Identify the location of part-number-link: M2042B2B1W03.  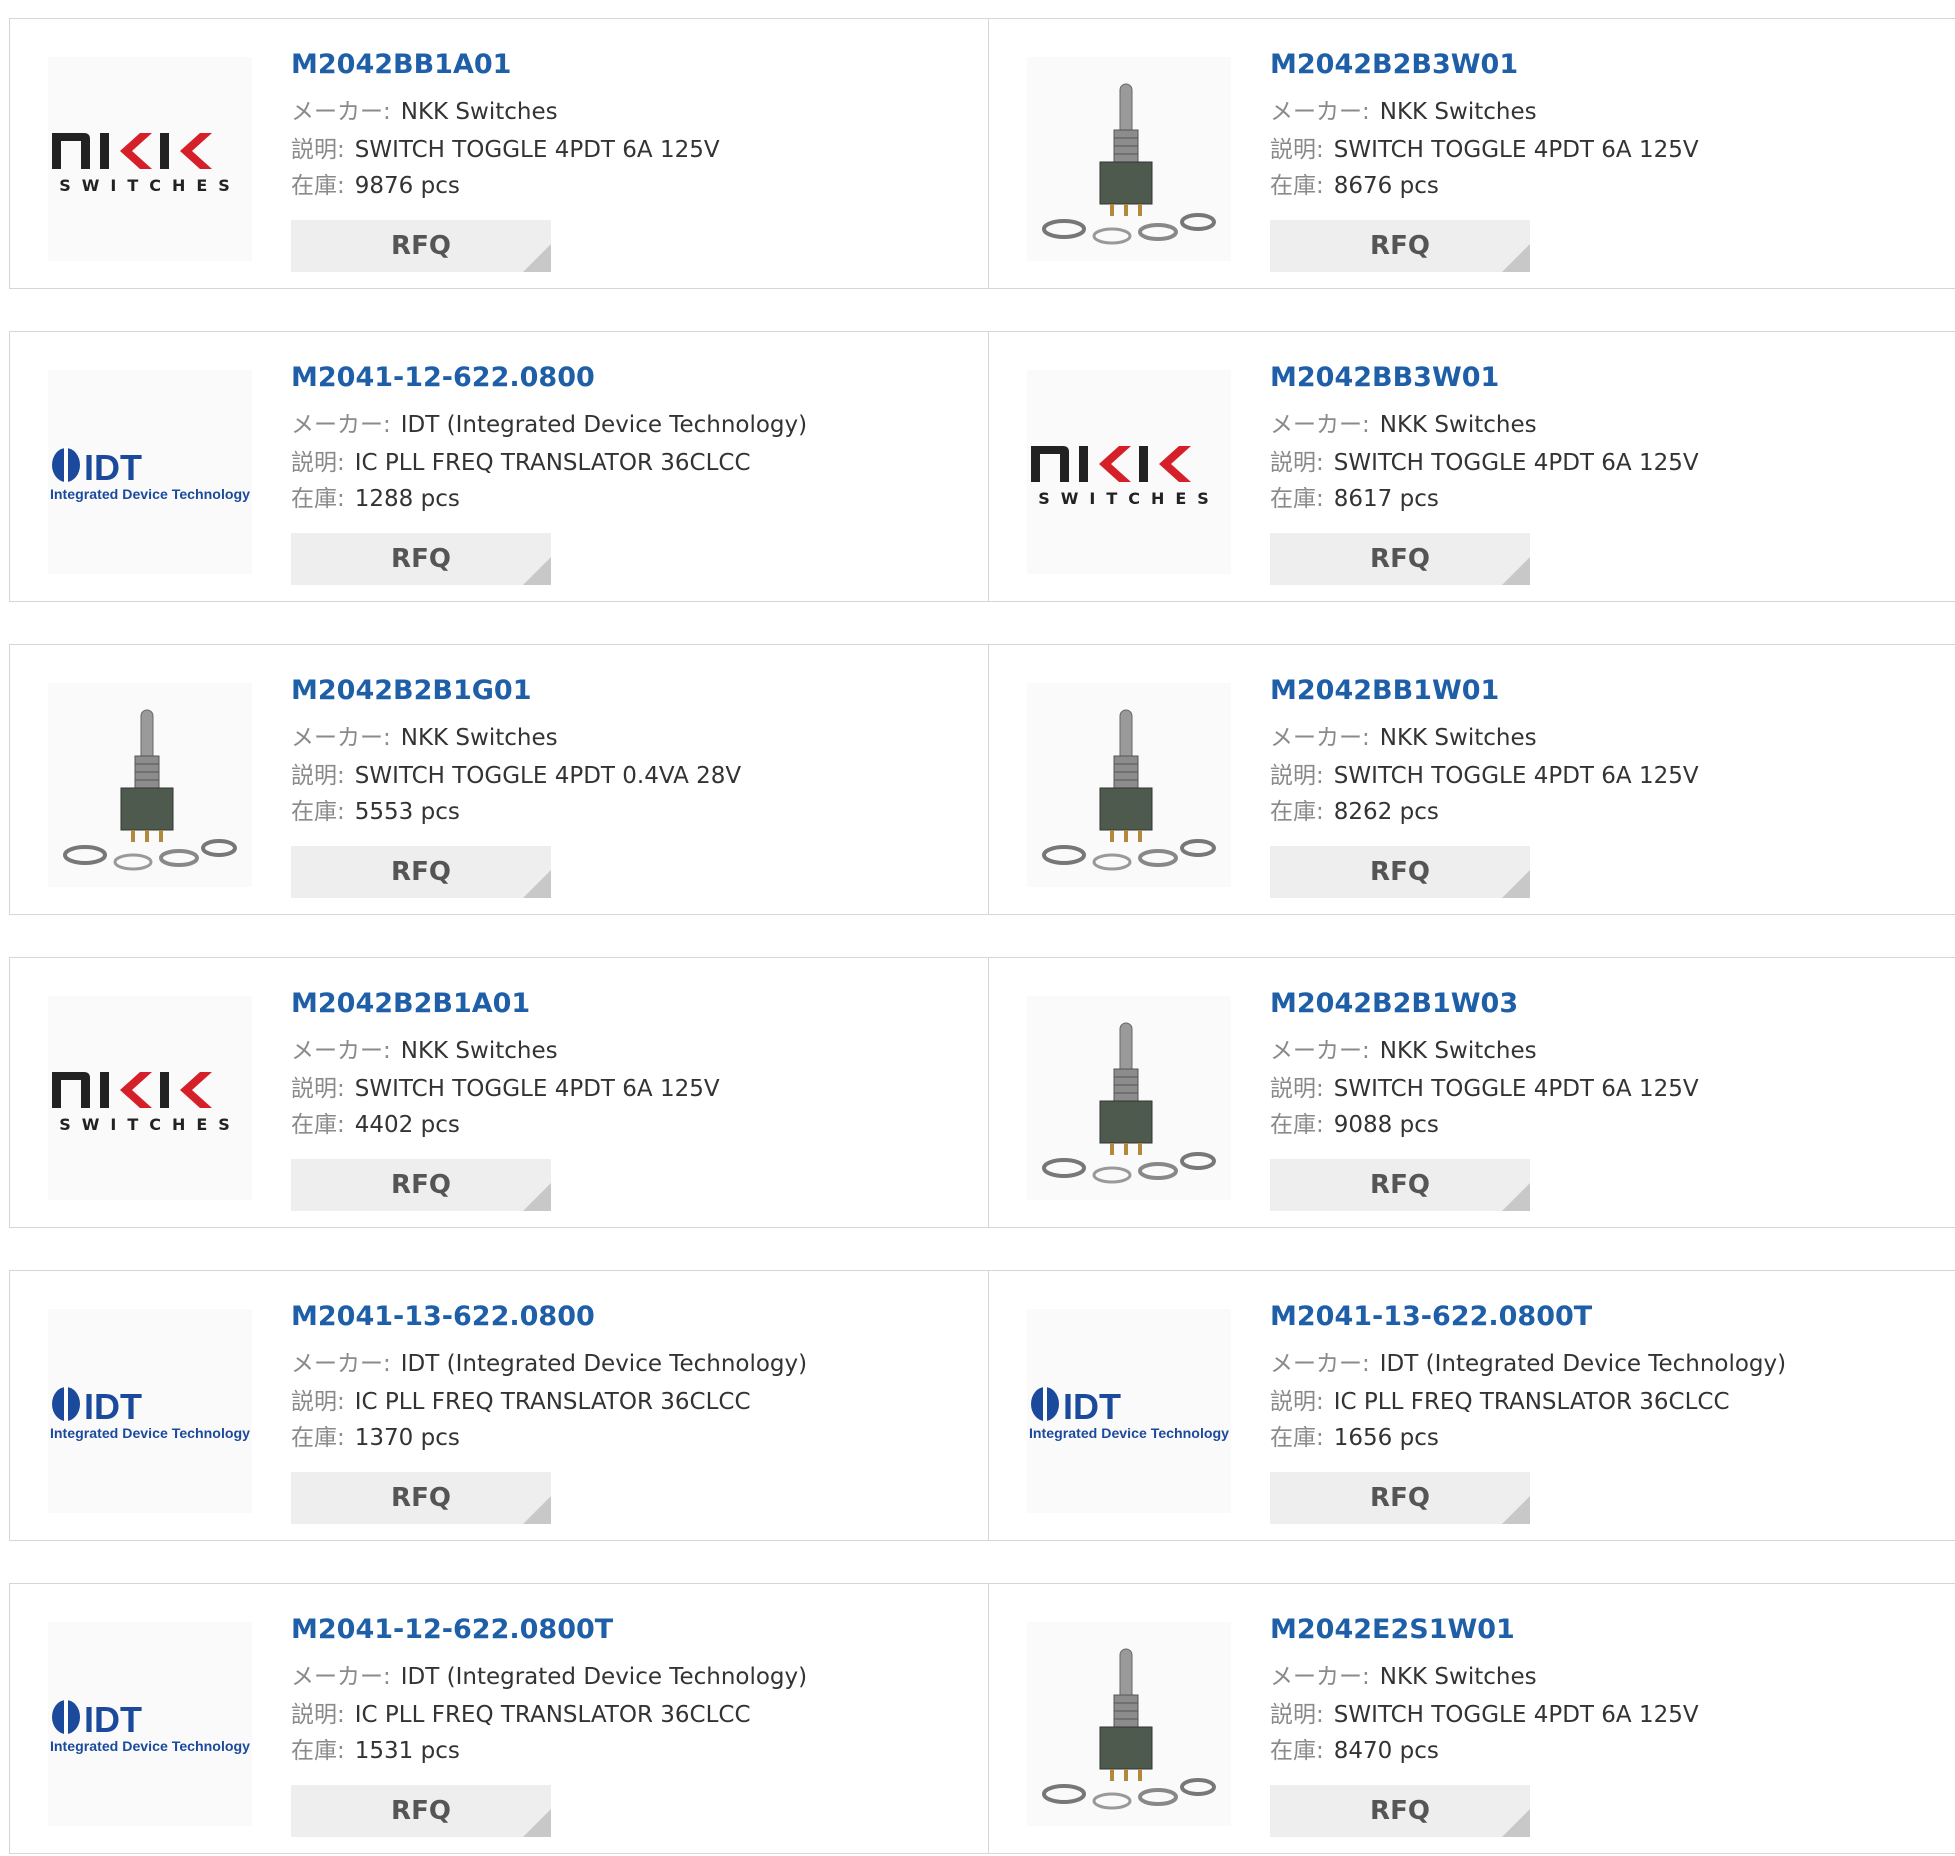
(1394, 1003).